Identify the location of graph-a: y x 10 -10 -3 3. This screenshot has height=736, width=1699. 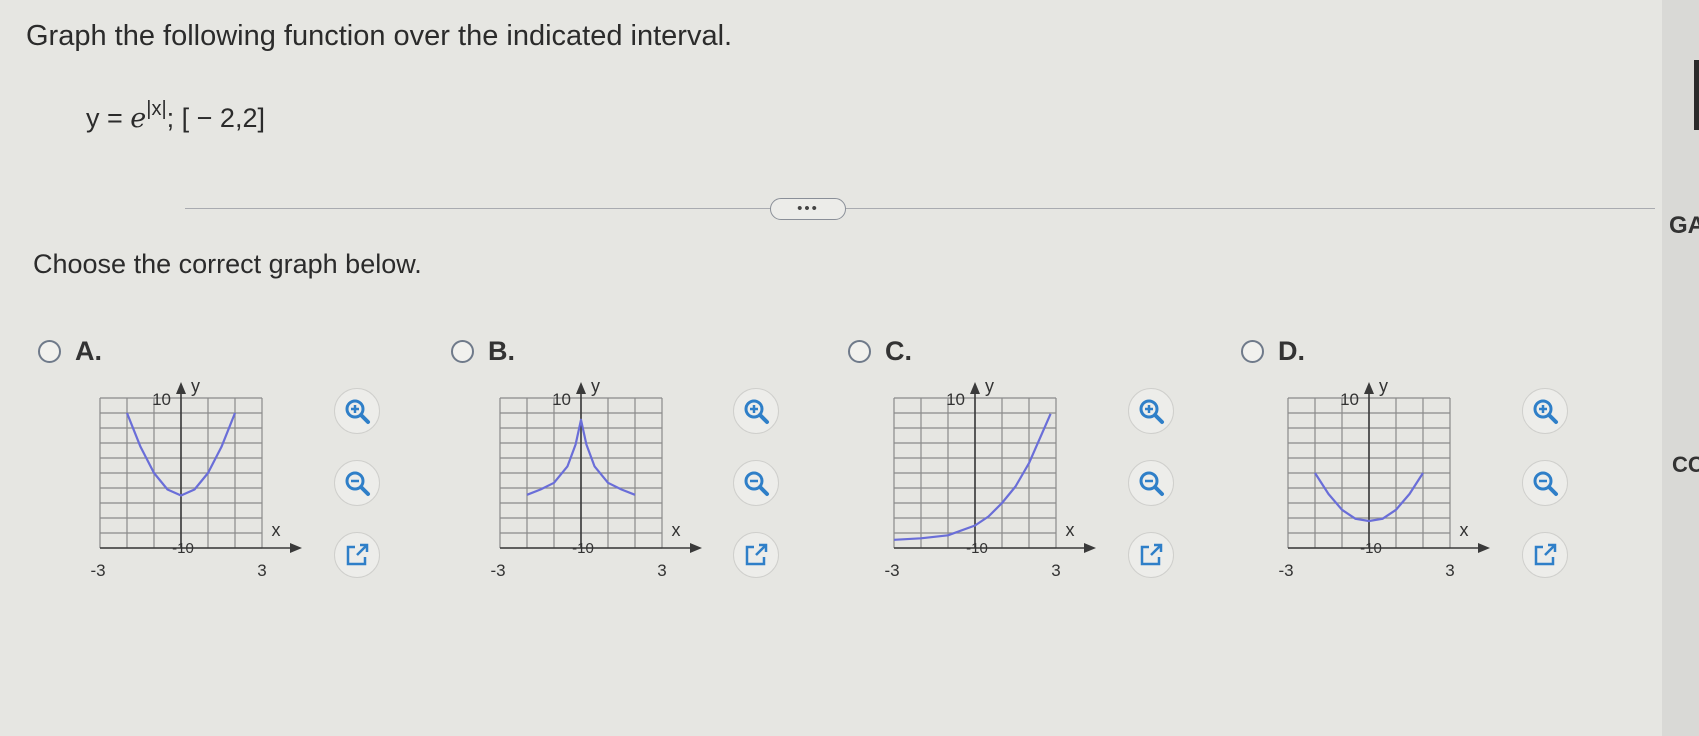
(202, 508).